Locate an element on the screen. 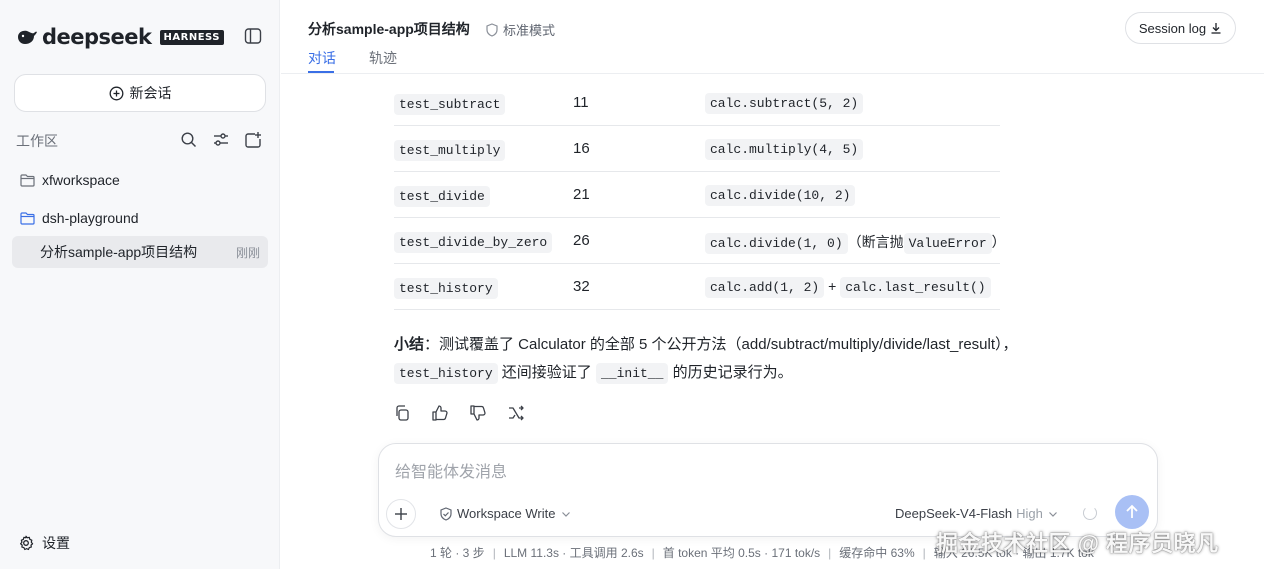  folder-item-xfworkspace: xfworkspace is located at coordinates (70, 180).